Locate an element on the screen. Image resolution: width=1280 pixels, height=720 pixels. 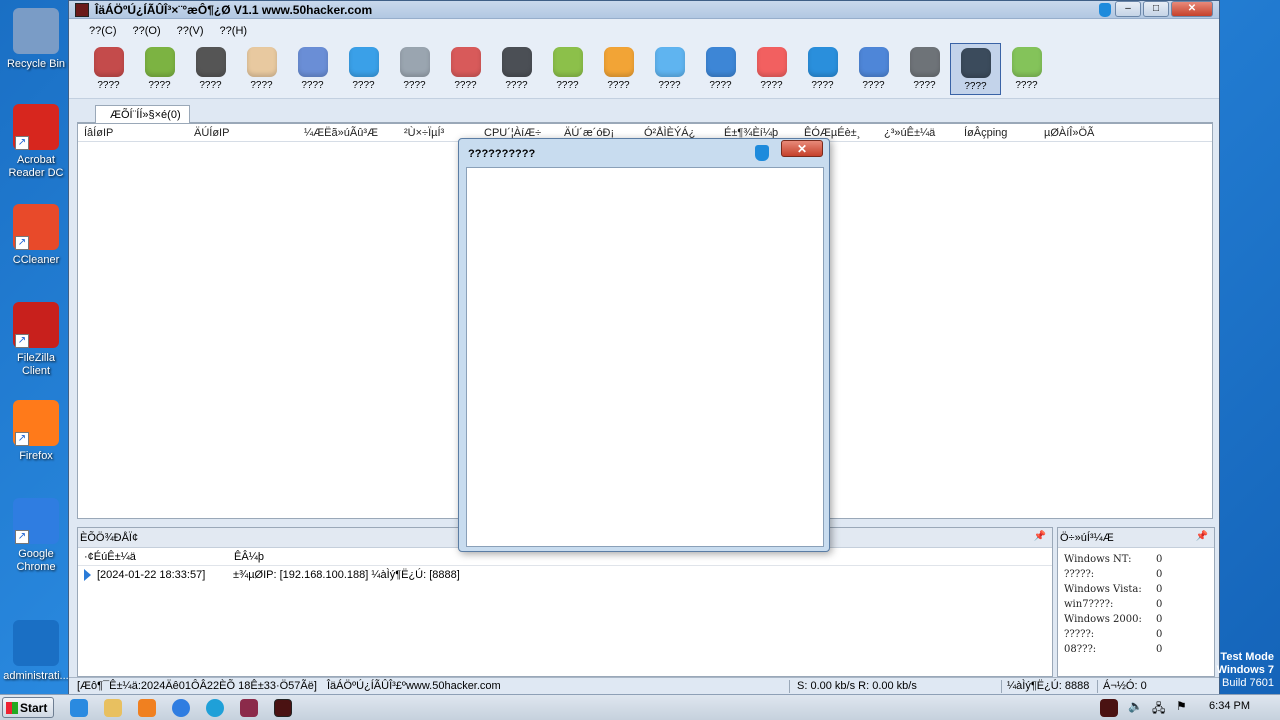
start-button: Start is located at coordinates (28, 707).